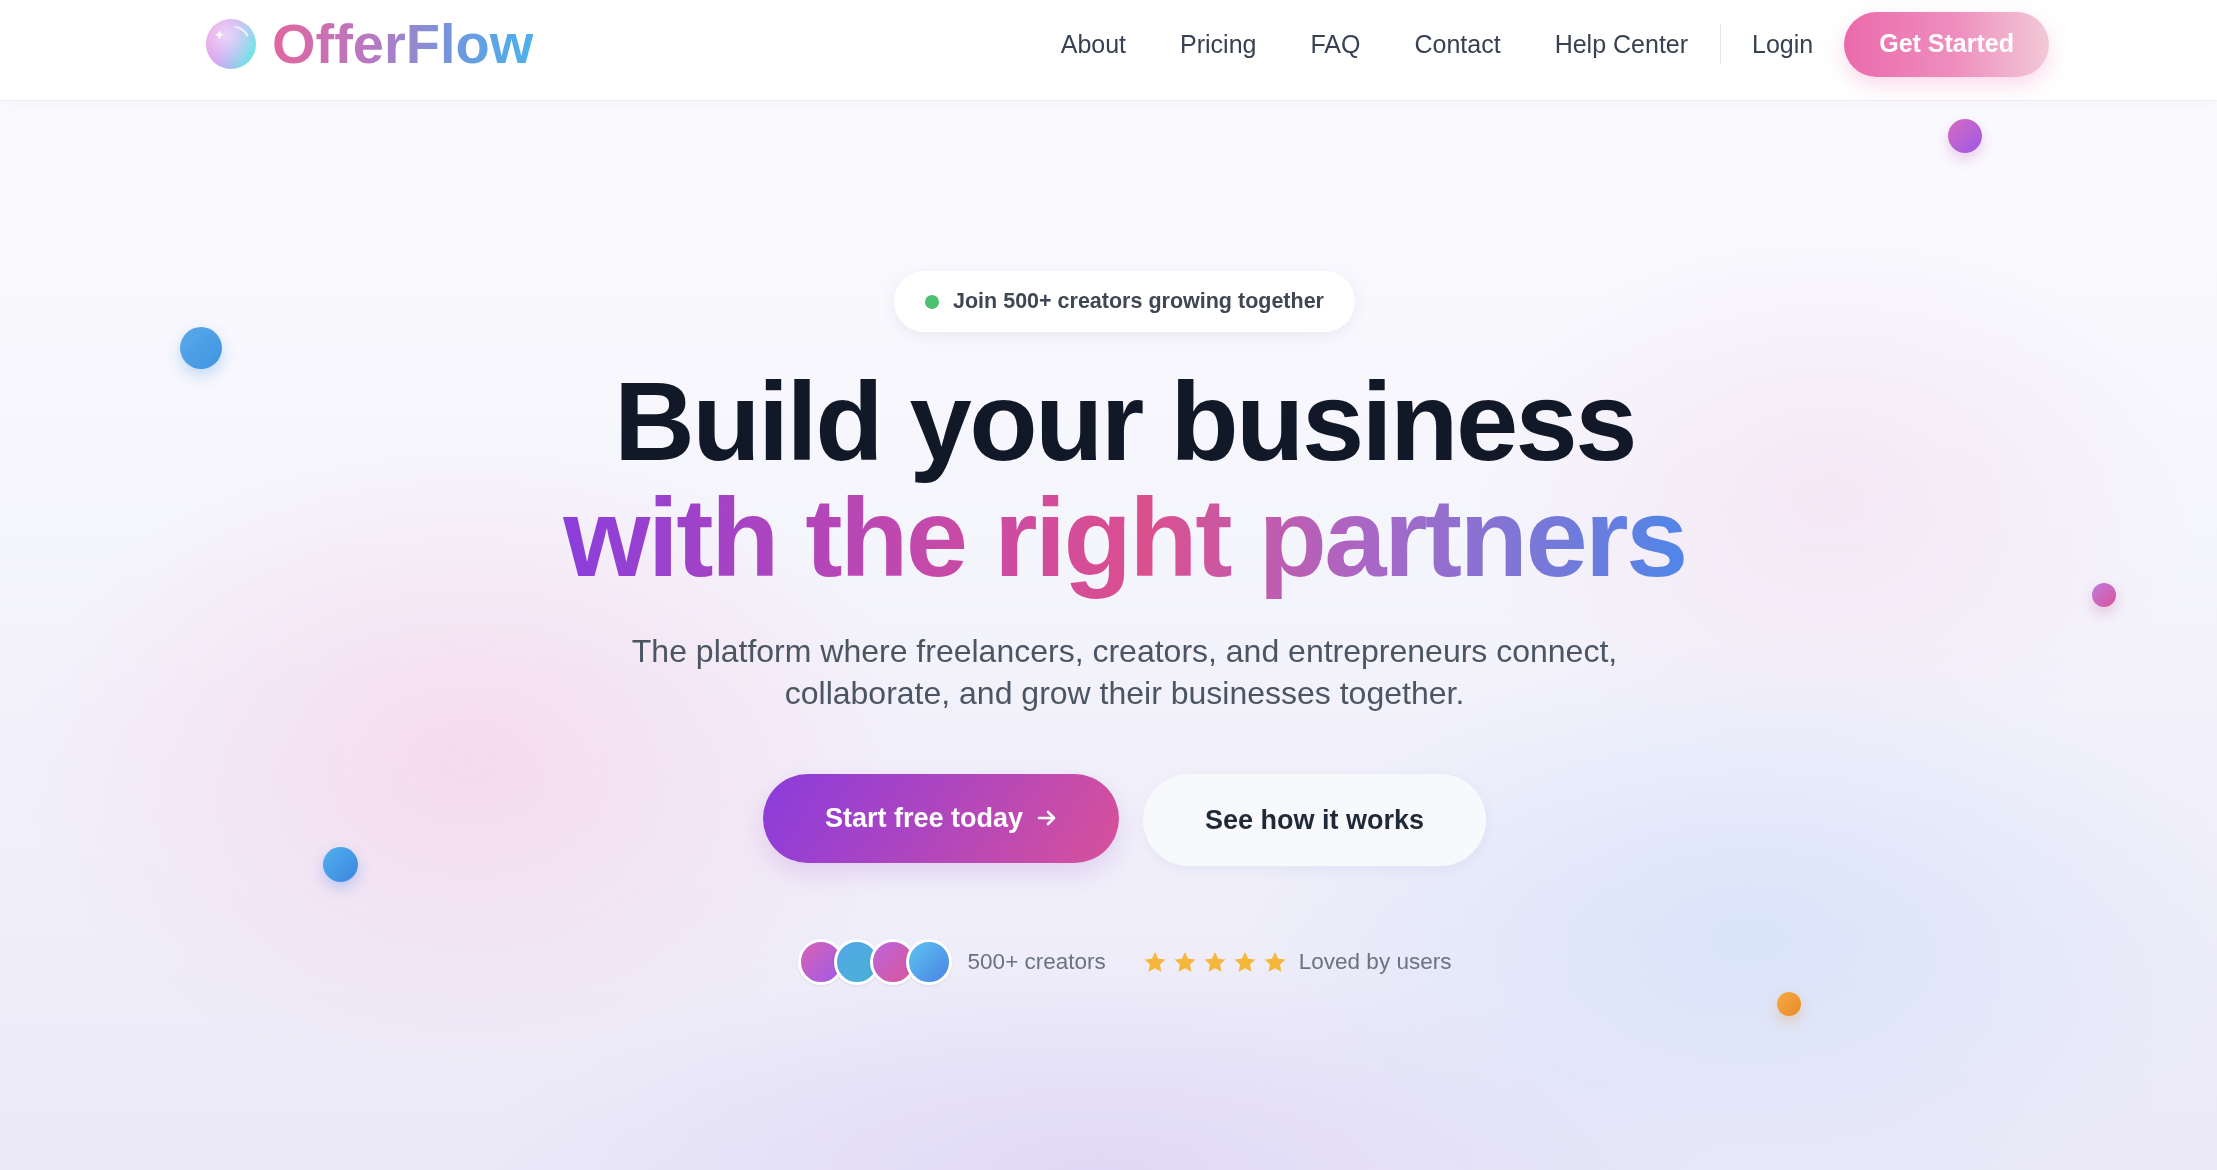 Image resolution: width=2217 pixels, height=1170 pixels. I want to click on how-it-works-button: See how it works, so click(1315, 819).